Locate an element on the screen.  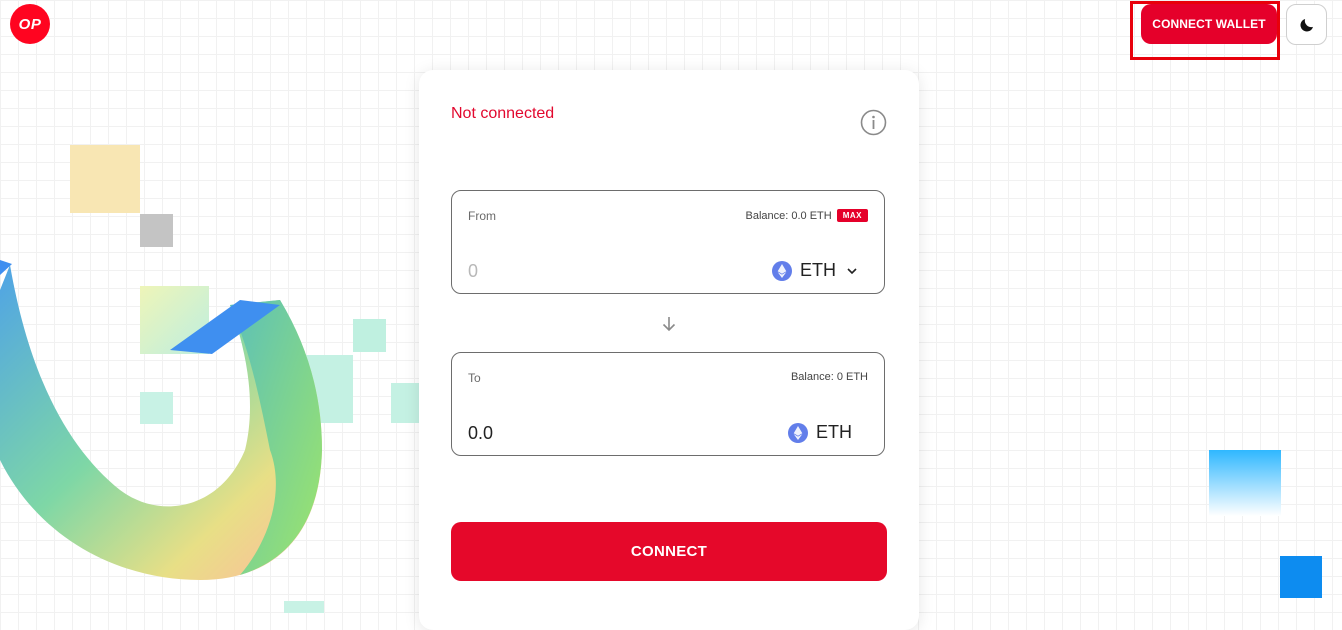
chevron-down-icon is located at coordinates (852, 270).